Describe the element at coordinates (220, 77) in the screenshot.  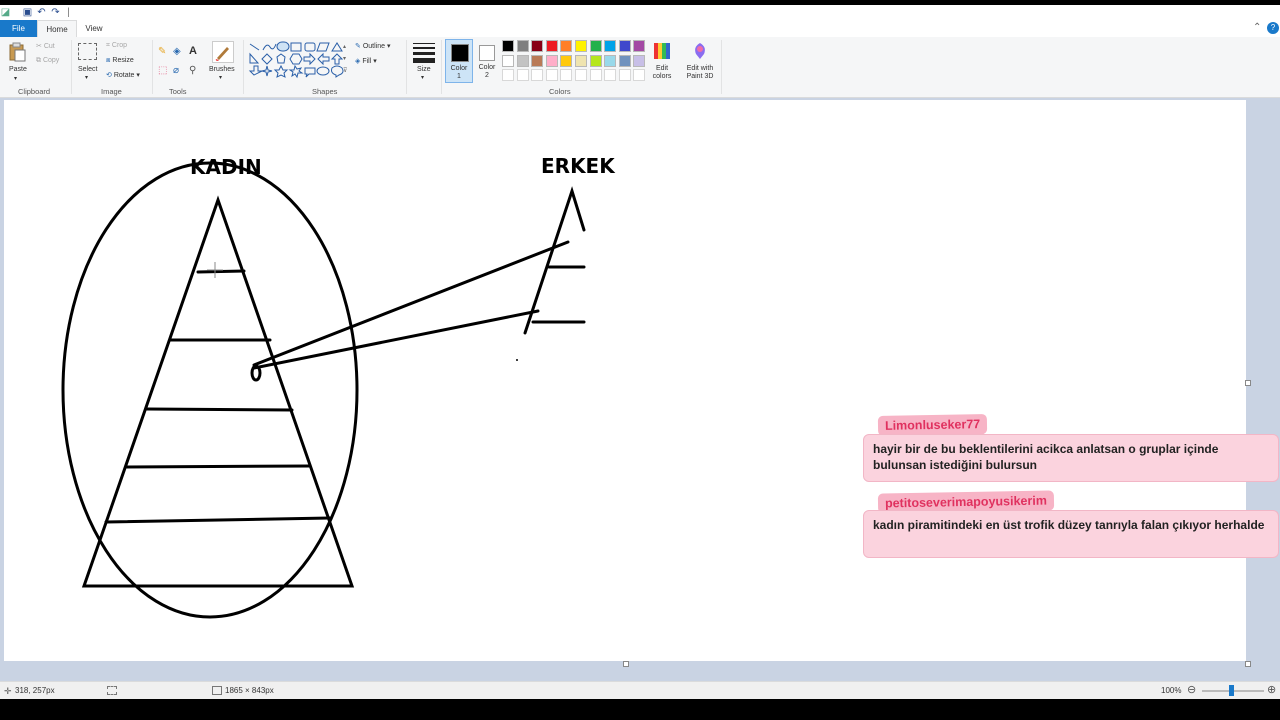
I see `brushes-dropdown-icon: ▾` at that location.